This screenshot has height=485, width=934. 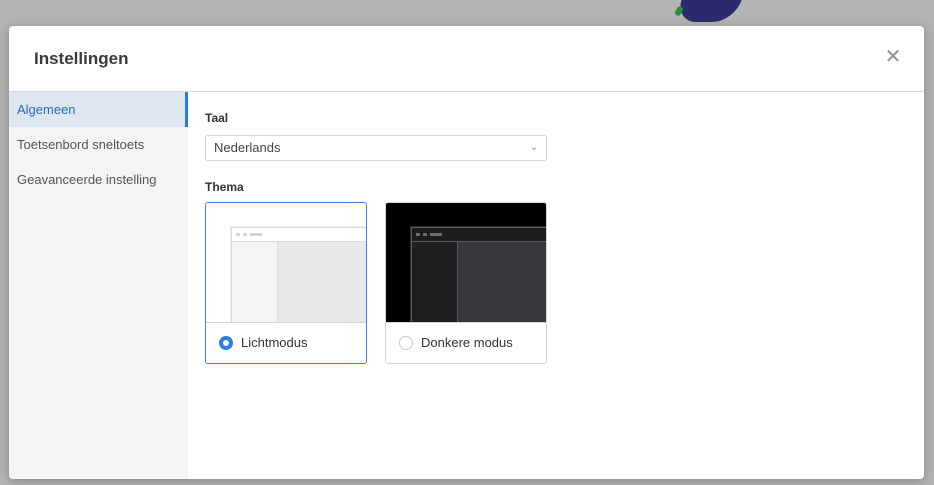 What do you see at coordinates (87, 179) in the screenshot?
I see `sidebar-item-label: Geavanceerde instelling` at bounding box center [87, 179].